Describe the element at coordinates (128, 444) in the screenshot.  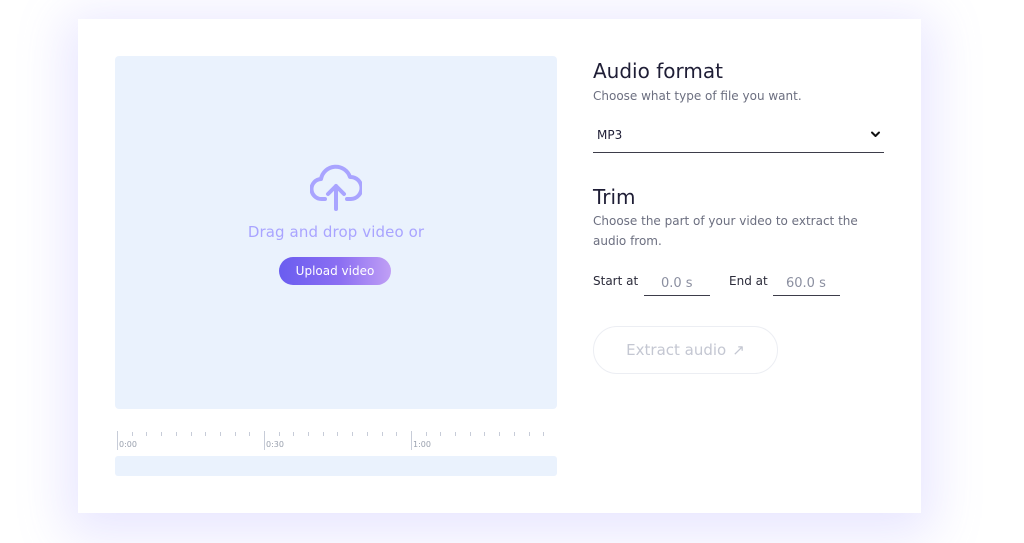
I see `timeline-label-start: 0:00` at that location.